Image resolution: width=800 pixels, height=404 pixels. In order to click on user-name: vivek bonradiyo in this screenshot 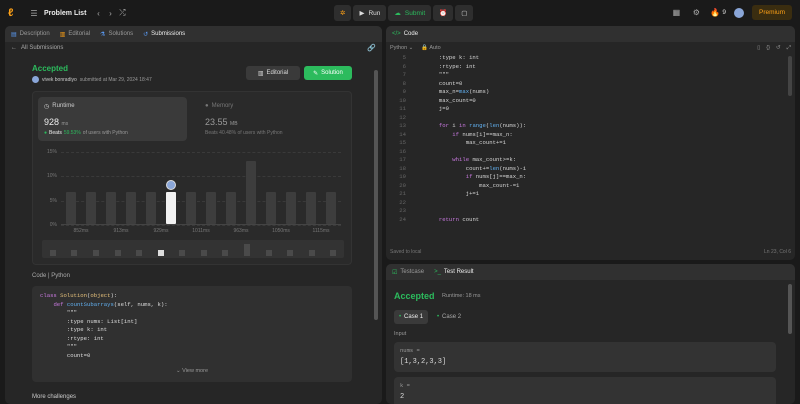, I will do `click(59, 80)`.